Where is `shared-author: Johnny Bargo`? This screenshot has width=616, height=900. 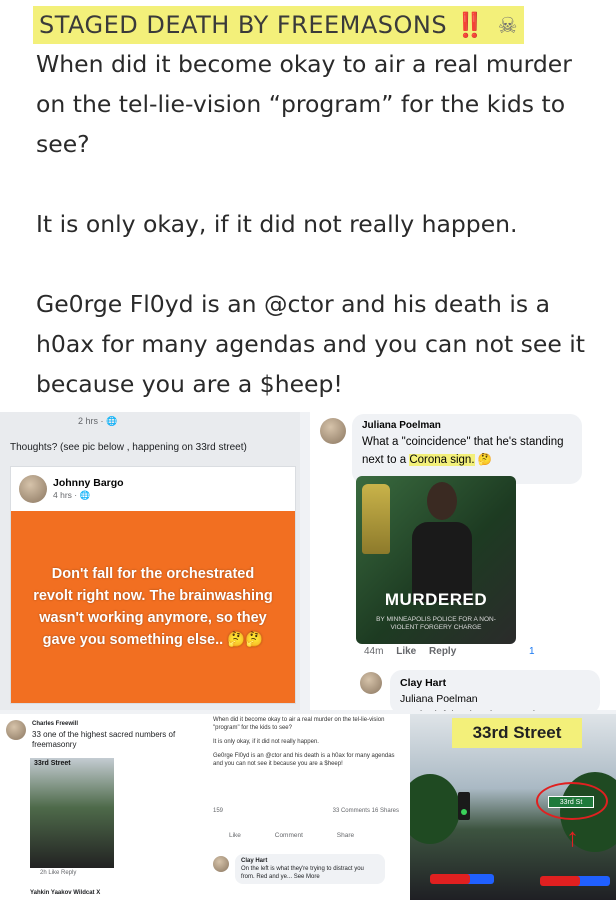
shared-author: Johnny Bargo is located at coordinates (88, 483).